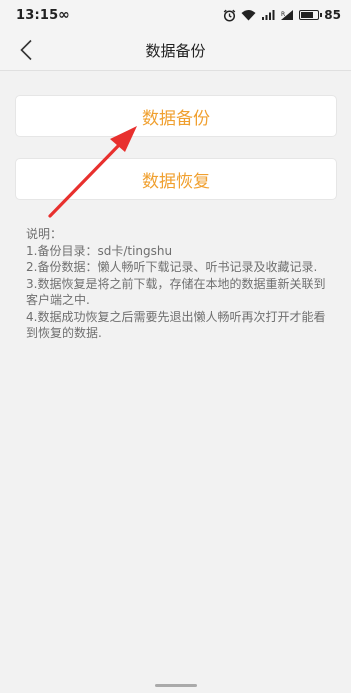  What do you see at coordinates (268, 15) in the screenshot?
I see `signal-icon` at bounding box center [268, 15].